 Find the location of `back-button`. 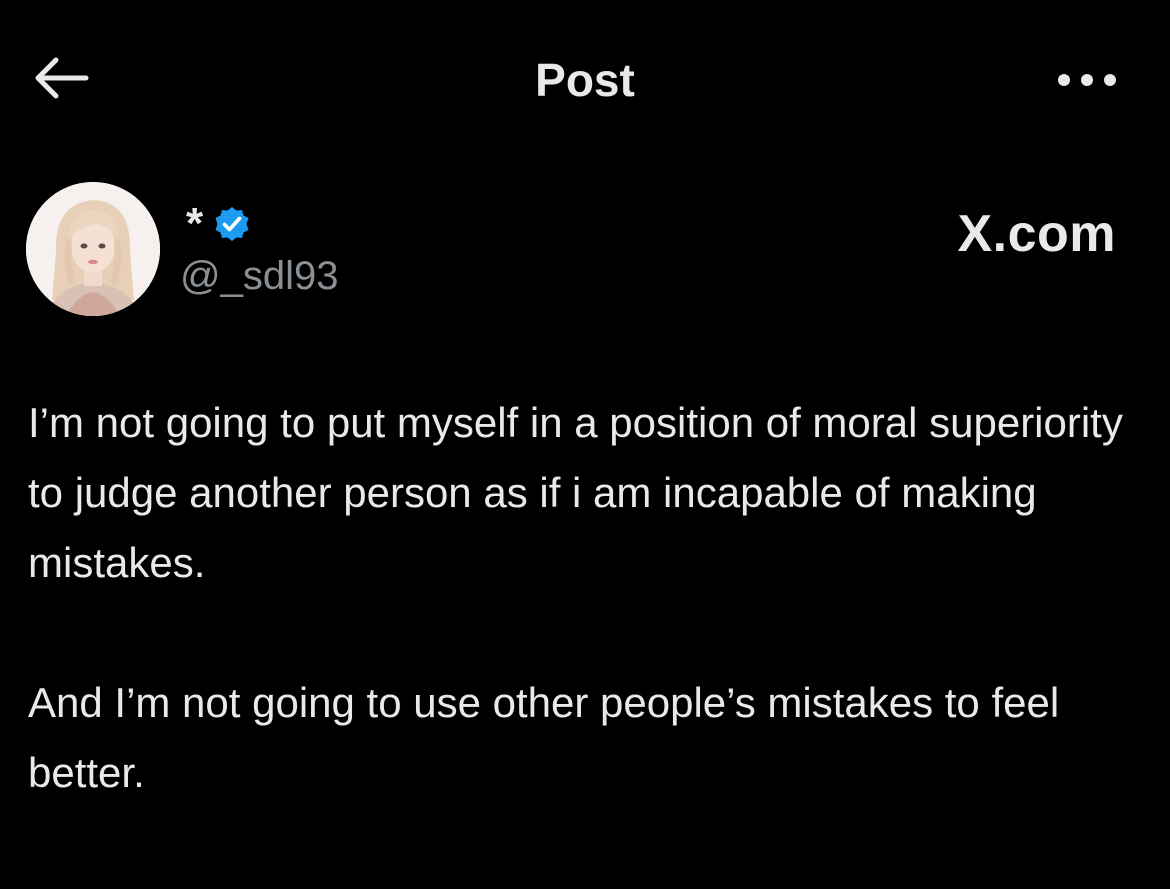

back-button is located at coordinates (60, 78).